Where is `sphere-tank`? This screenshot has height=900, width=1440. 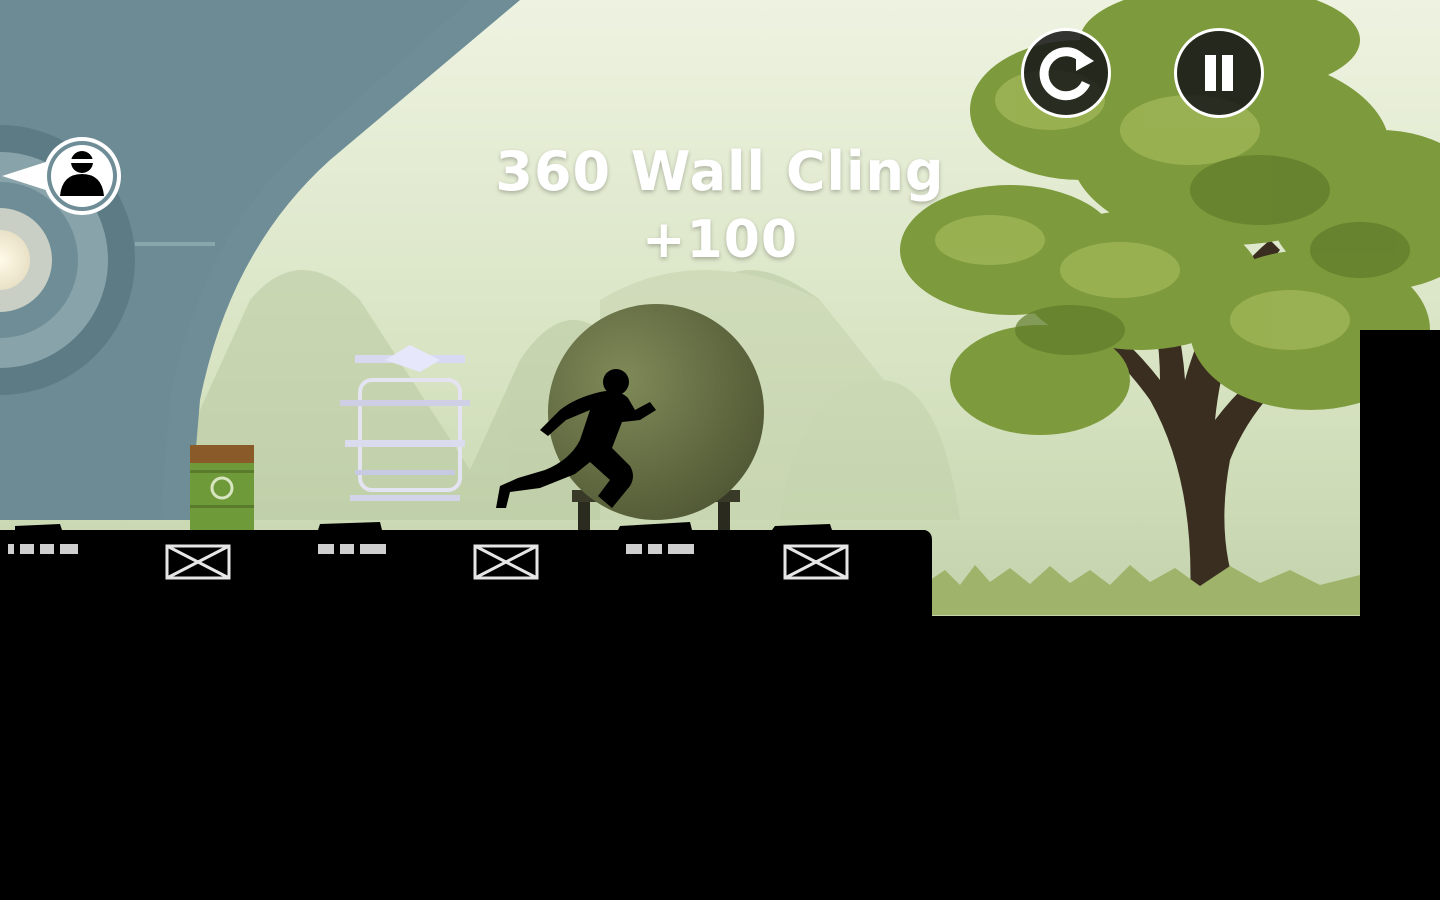
sphere-tank is located at coordinates (656, 418).